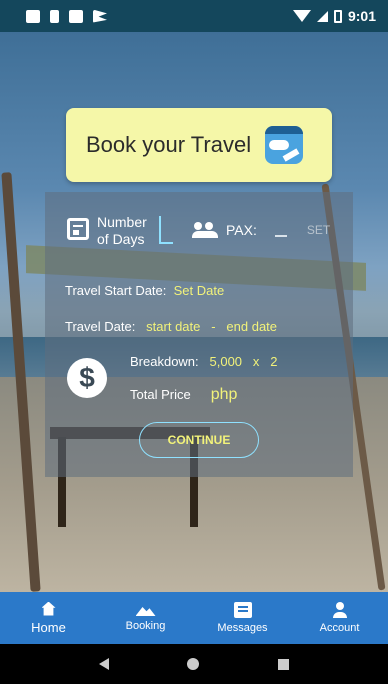 The height and width of the screenshot is (684, 388). Describe the element at coordinates (340, 610) in the screenshot. I see `account-icon` at that location.